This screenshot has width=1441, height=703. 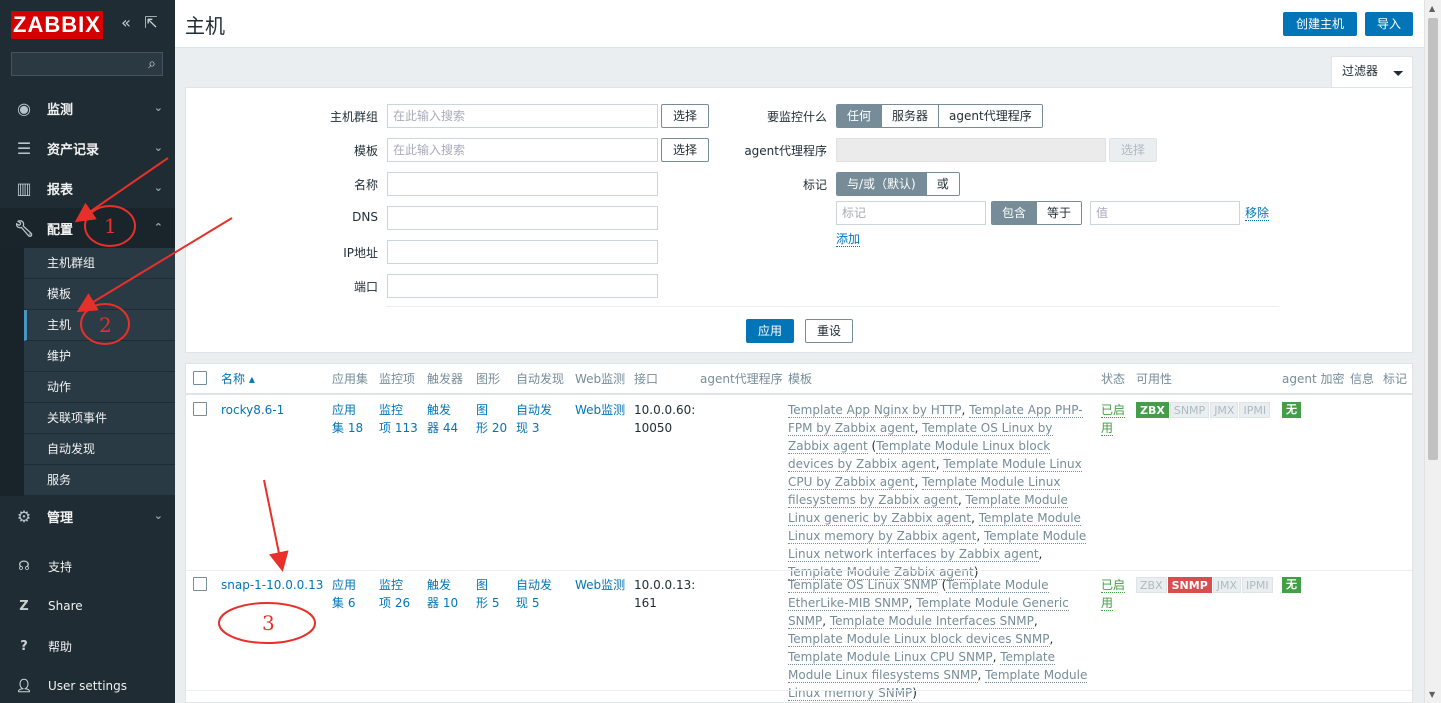 I want to click on submenu-hosts: 主机, so click(x=99, y=325).